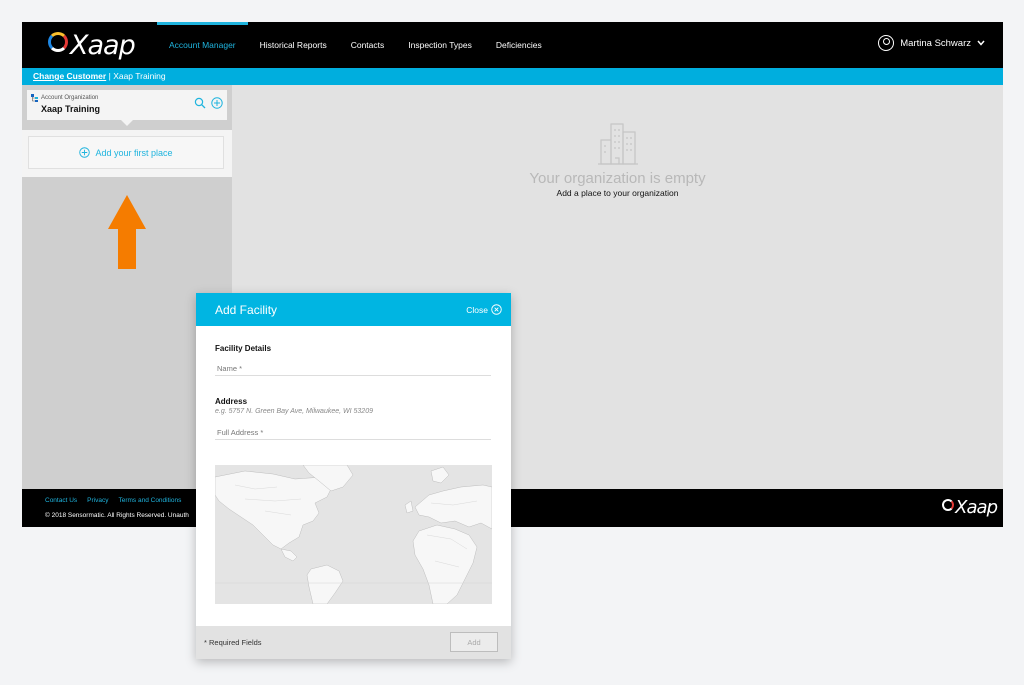  What do you see at coordinates (474, 642) in the screenshot?
I see `add-button: Add` at bounding box center [474, 642].